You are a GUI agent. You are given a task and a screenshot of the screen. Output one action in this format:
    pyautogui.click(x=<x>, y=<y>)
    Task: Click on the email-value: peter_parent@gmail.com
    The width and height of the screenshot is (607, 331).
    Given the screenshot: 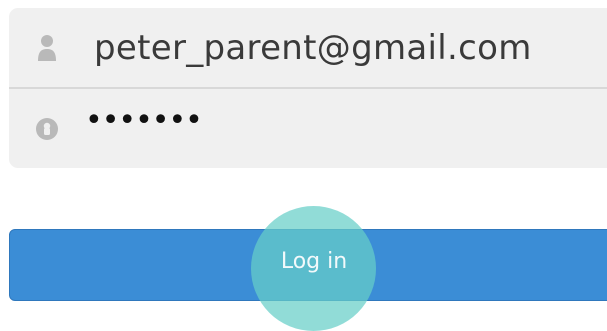 What is the action you would take?
    pyautogui.click(x=313, y=48)
    